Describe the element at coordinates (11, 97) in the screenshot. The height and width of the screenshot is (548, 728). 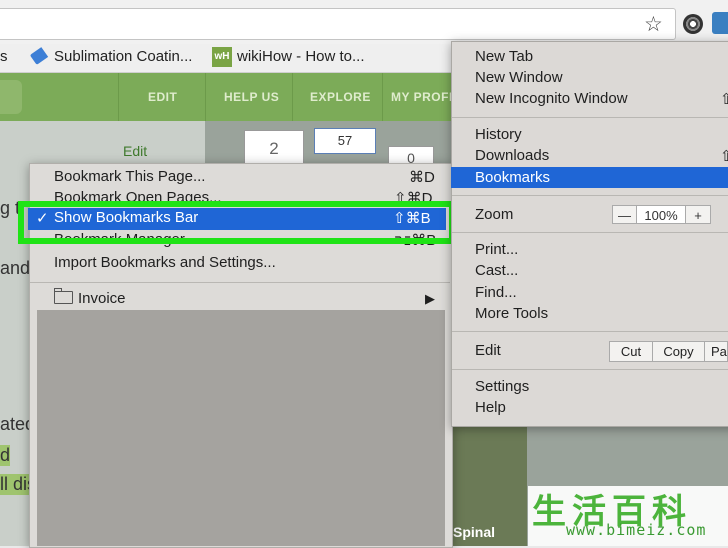
I see `site-search-box` at that location.